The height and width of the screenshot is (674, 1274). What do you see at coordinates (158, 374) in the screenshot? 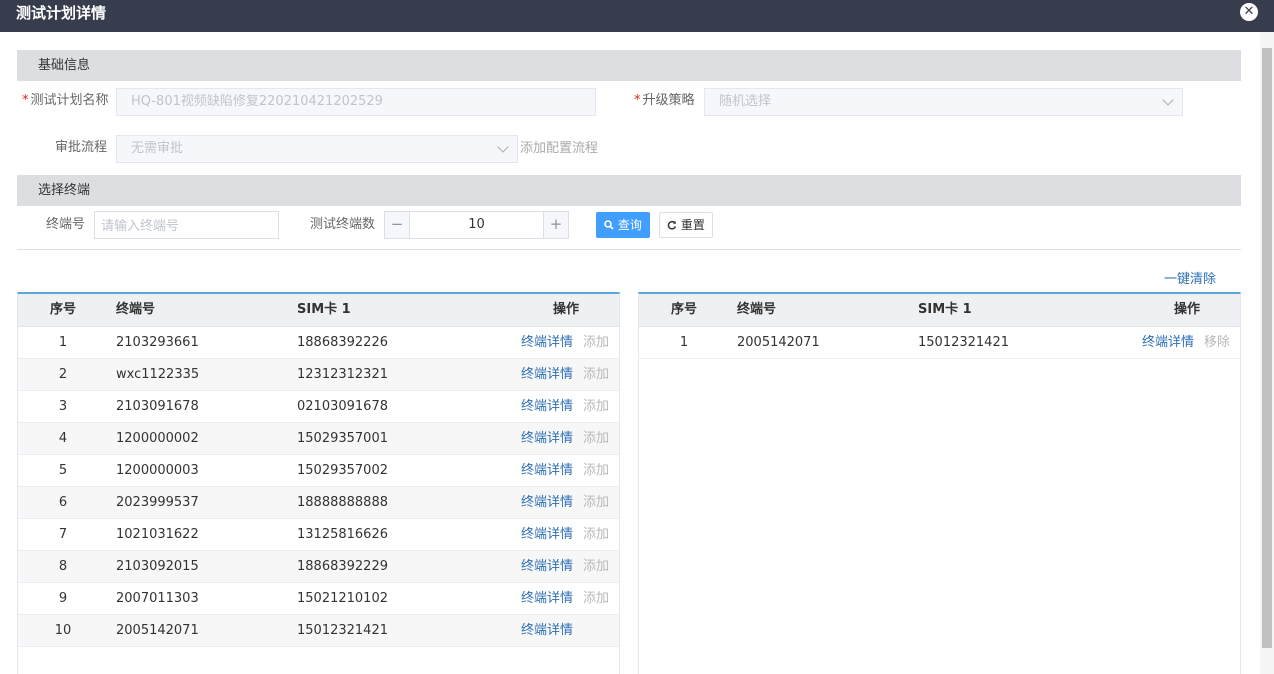
I see `terminal-number: wxc1122335` at bounding box center [158, 374].